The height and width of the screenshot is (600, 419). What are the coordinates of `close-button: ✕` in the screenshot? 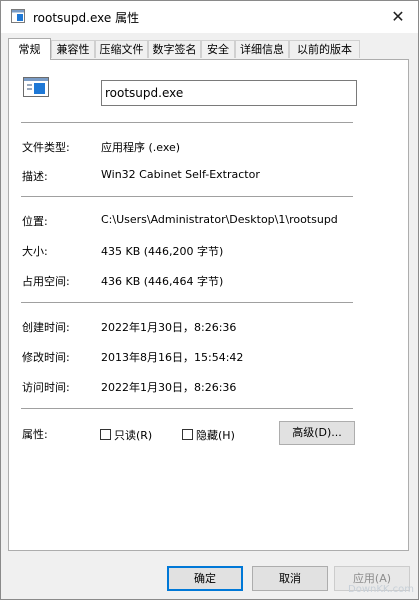 It's located at (398, 17).